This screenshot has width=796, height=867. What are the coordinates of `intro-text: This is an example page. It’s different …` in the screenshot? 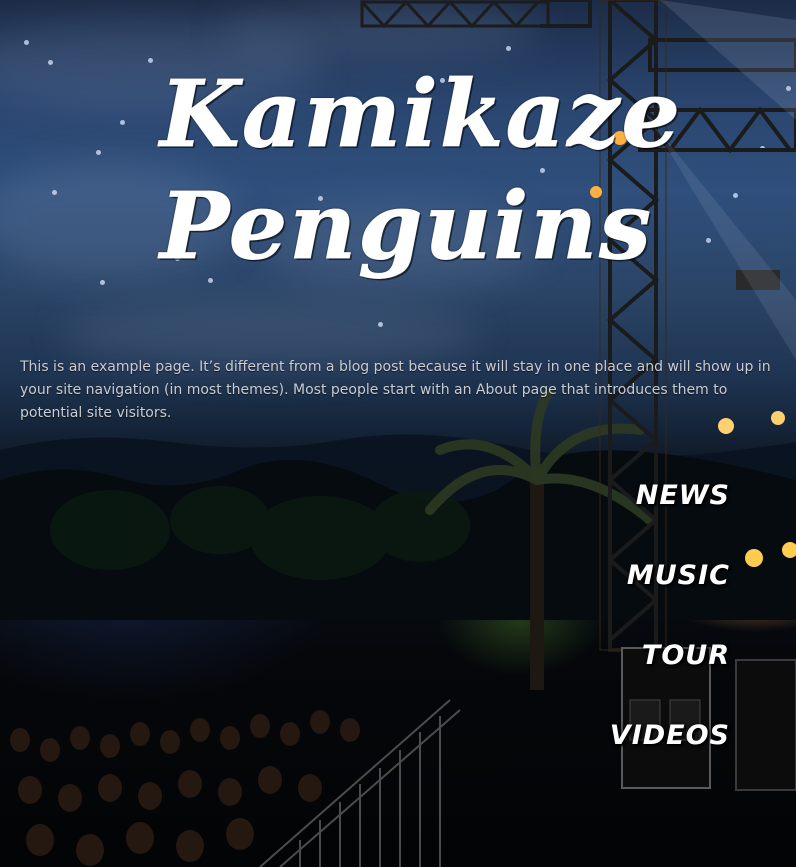 It's located at (395, 390).